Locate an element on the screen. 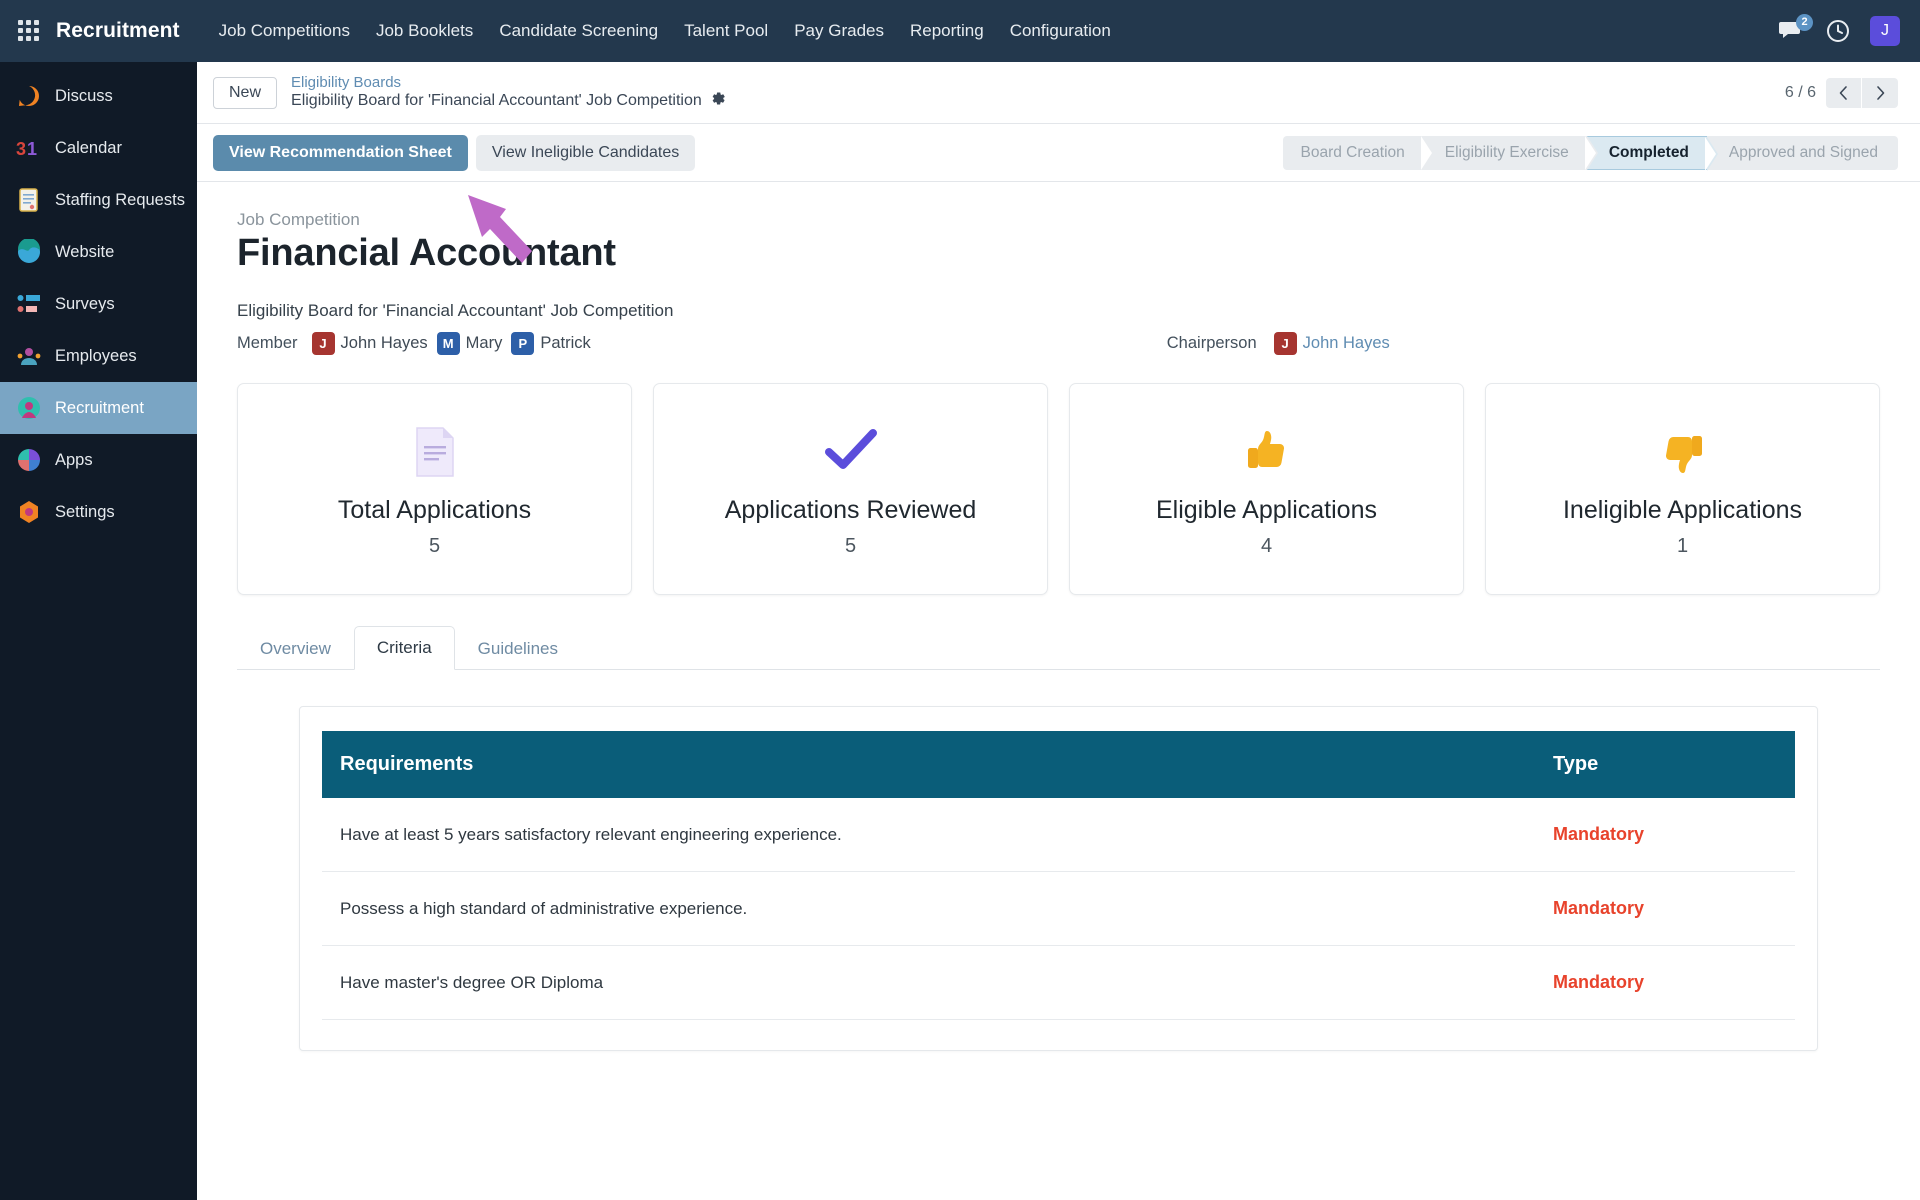 This screenshot has height=1200, width=1920. sidebar-label-calendar: Calendar is located at coordinates (88, 147).